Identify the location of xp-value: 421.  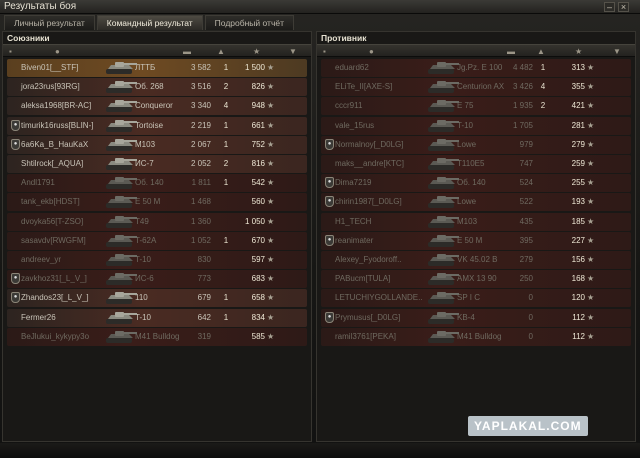
(578, 106).